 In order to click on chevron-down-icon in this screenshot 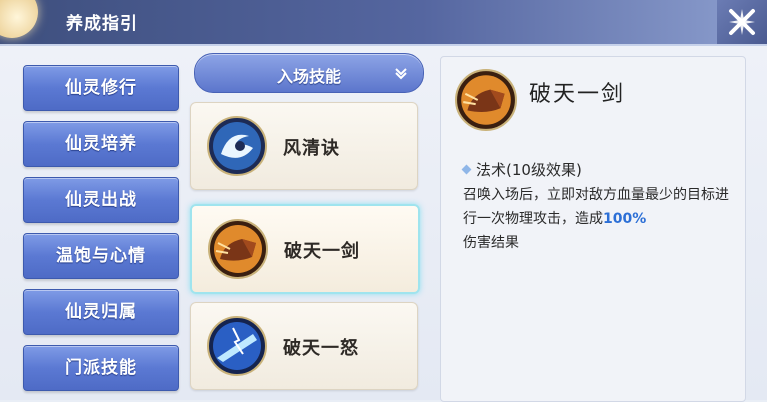, I will do `click(401, 74)`.